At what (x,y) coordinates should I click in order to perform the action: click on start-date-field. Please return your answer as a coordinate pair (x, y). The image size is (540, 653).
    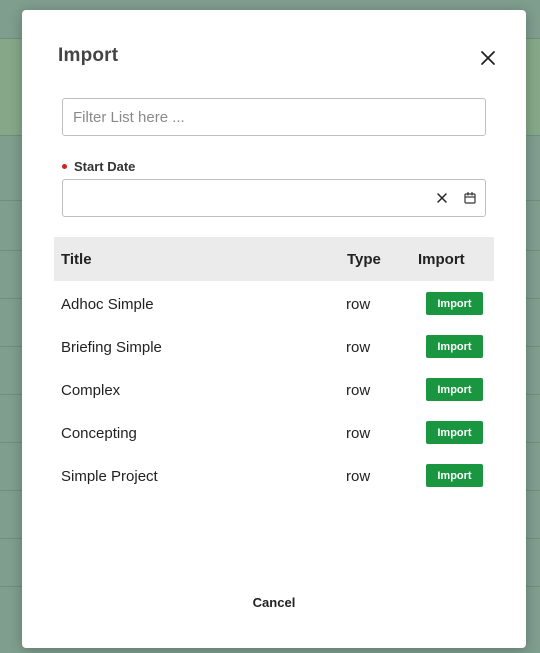
    Looking at the image, I should click on (274, 198).